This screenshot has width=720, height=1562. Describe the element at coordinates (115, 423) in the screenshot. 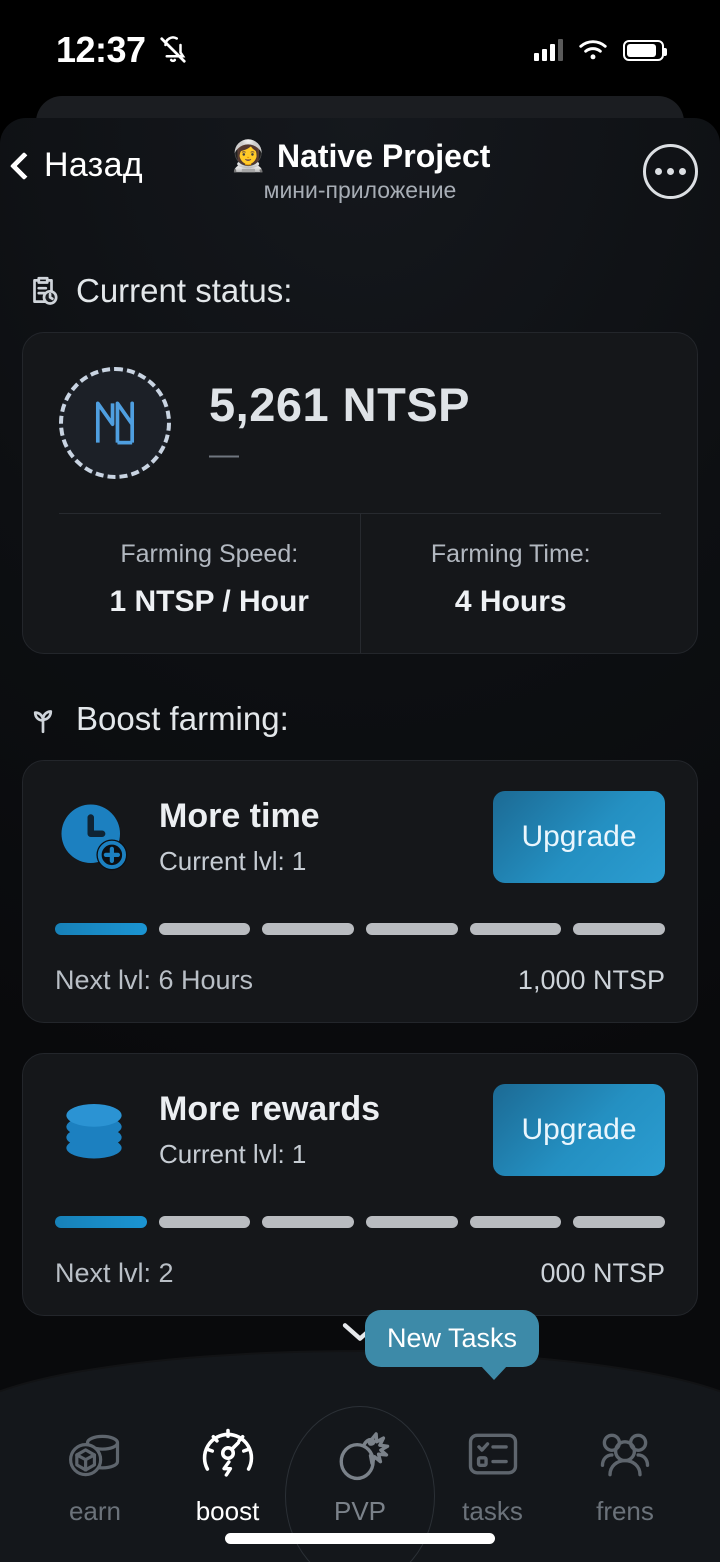

I see `ntsp-logo-icon` at that location.